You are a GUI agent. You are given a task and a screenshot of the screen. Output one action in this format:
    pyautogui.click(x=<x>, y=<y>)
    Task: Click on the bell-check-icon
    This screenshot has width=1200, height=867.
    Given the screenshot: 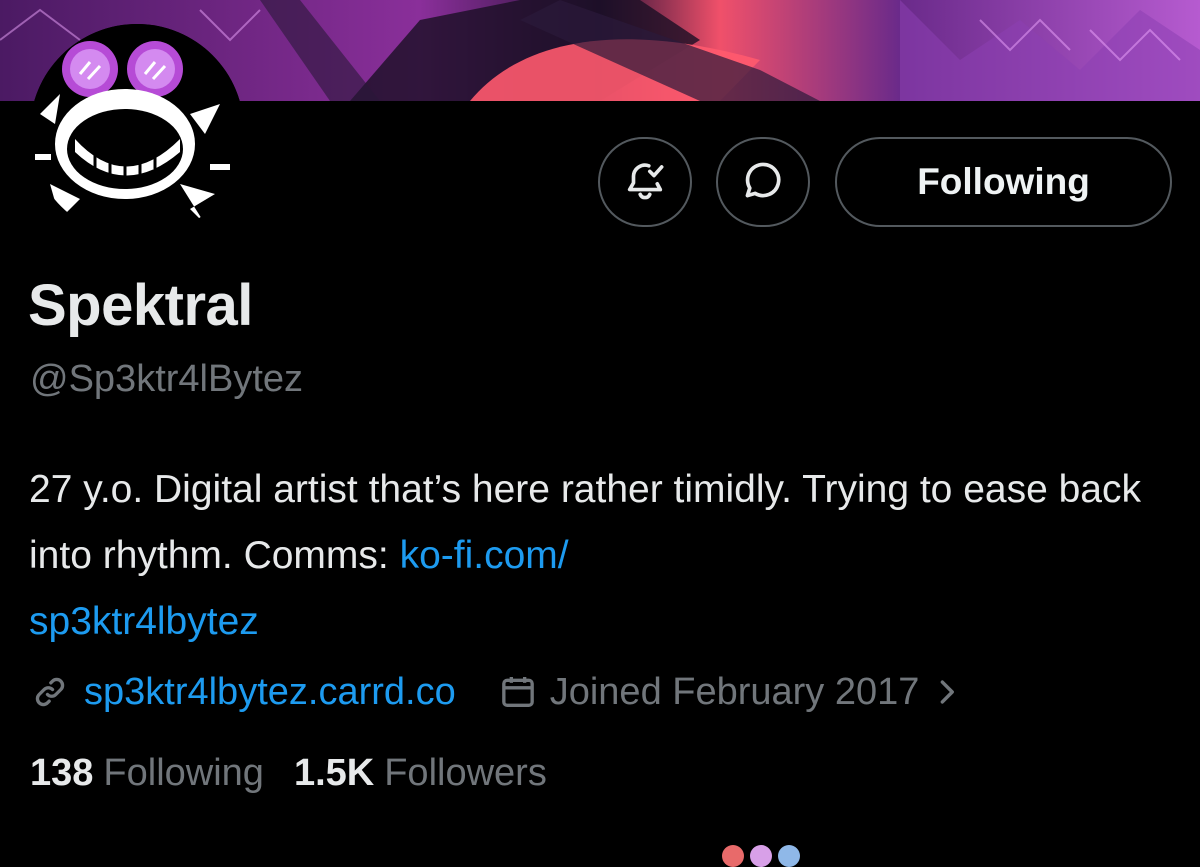 What is the action you would take?
    pyautogui.click(x=645, y=182)
    